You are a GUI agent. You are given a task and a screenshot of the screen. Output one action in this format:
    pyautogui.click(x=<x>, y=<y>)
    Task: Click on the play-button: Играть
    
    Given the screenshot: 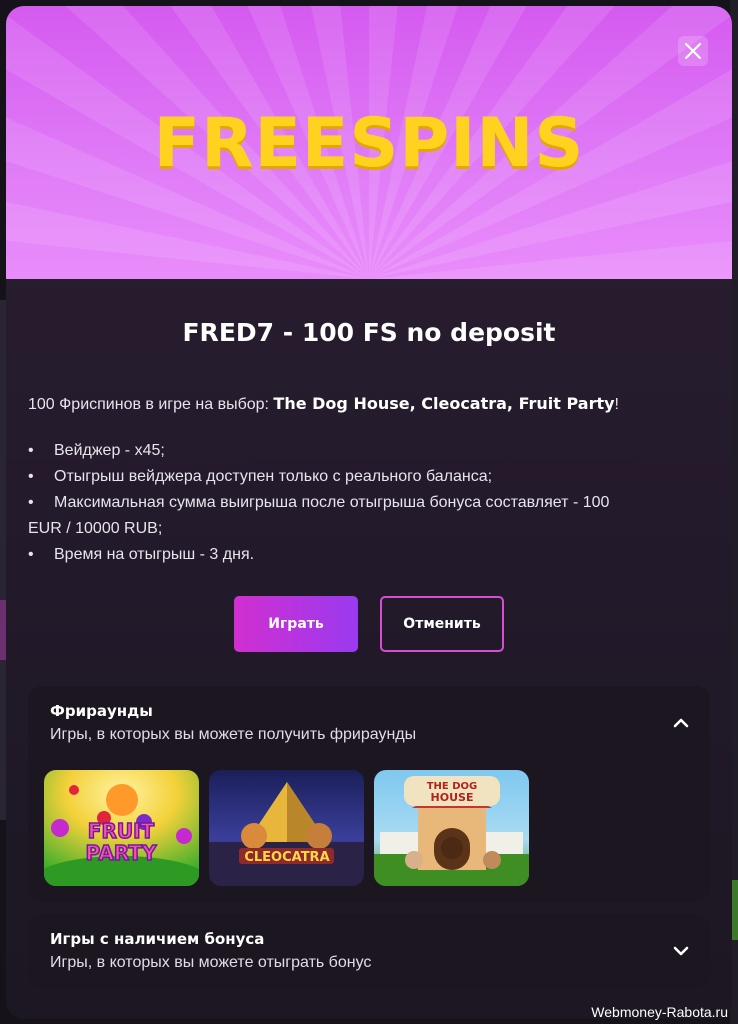 What is the action you would take?
    pyautogui.click(x=296, y=624)
    